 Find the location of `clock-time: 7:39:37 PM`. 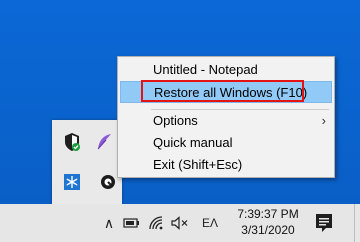

clock-time: 7:39:37 PM is located at coordinates (268, 214).